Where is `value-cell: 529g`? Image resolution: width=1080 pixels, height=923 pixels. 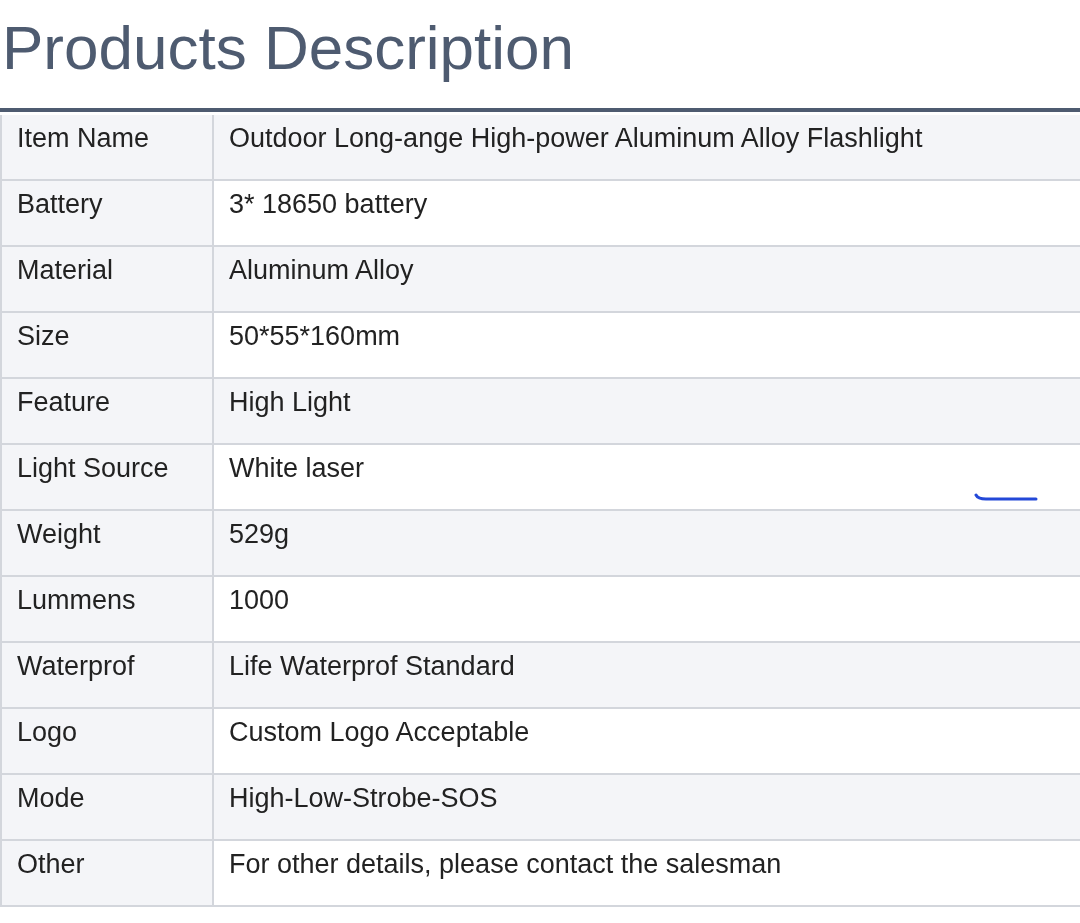
value-cell: 529g is located at coordinates (647, 544).